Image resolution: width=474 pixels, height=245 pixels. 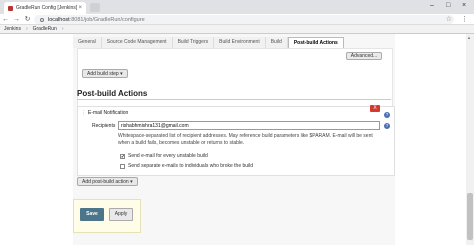 I want to click on forward-icon: →, so click(x=16, y=19).